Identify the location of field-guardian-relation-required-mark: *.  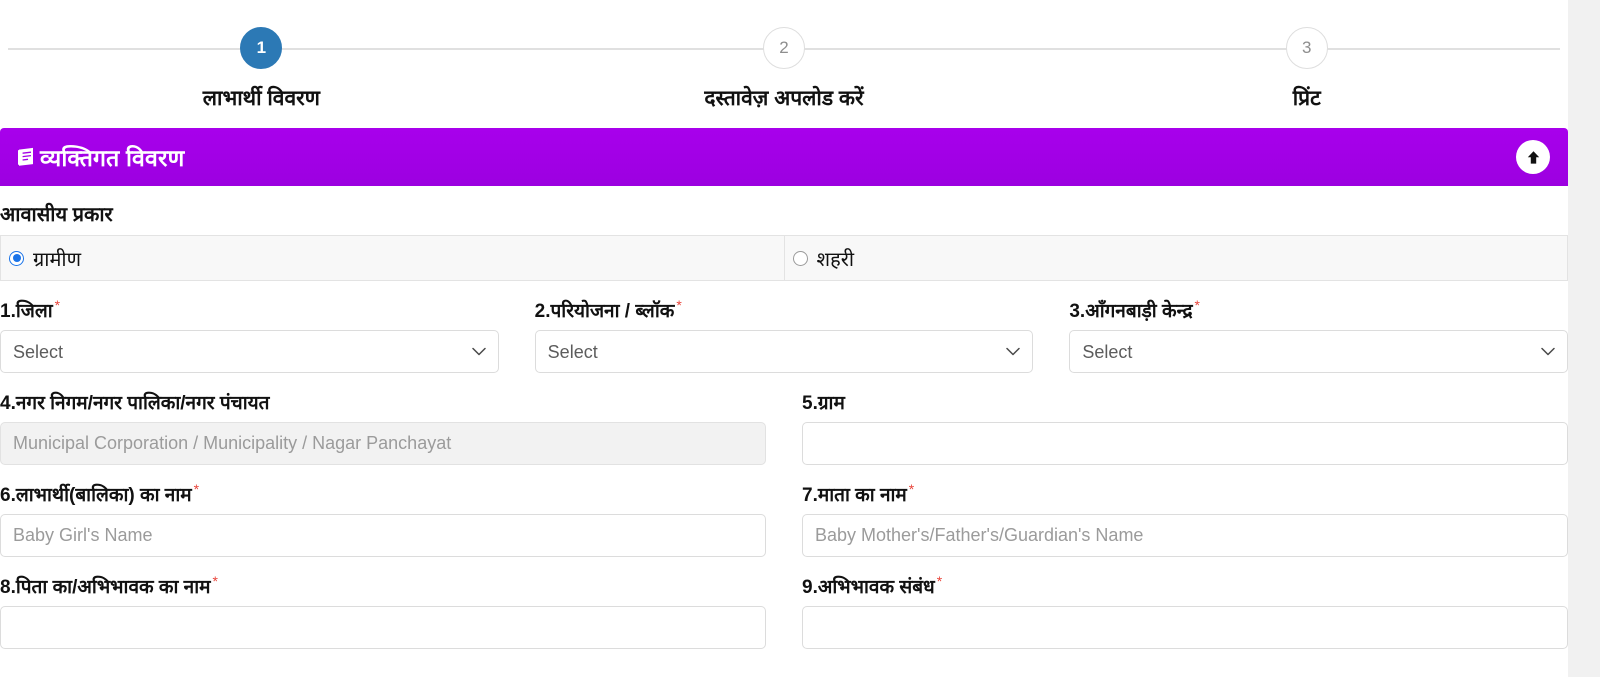
(939, 581).